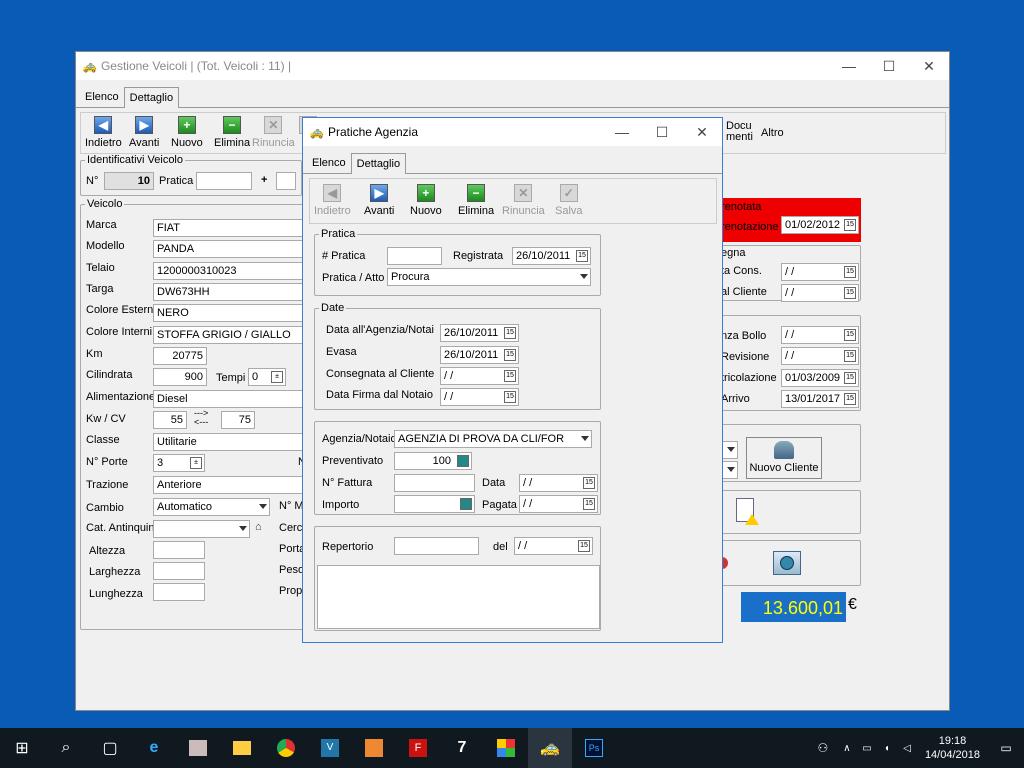  I want to click on dialog-indietro-button: ◀ Indietro, so click(332, 200).